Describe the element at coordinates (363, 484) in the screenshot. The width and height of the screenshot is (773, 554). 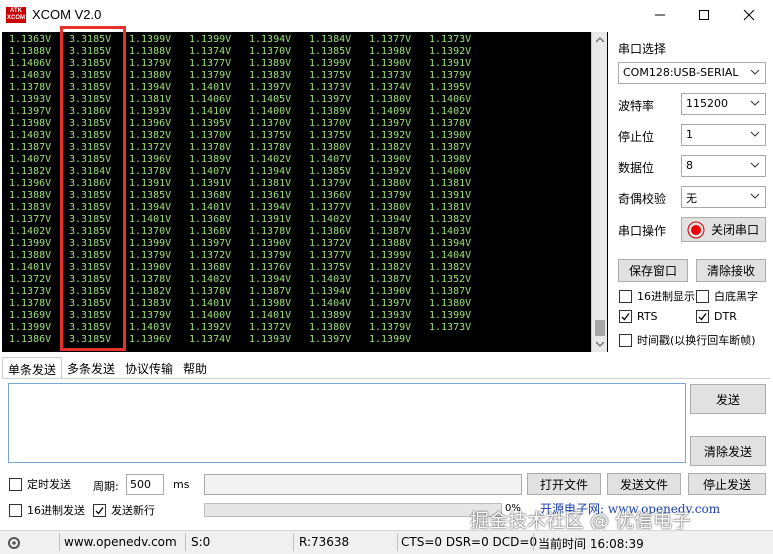
I see `file-path-field` at that location.